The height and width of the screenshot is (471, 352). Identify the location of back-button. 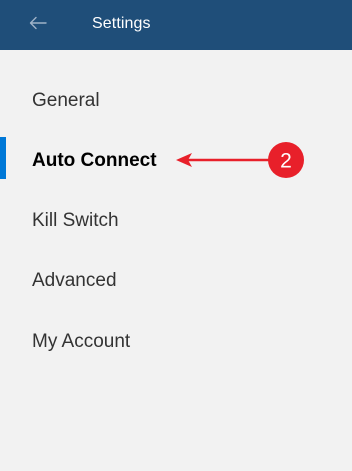
(38, 23).